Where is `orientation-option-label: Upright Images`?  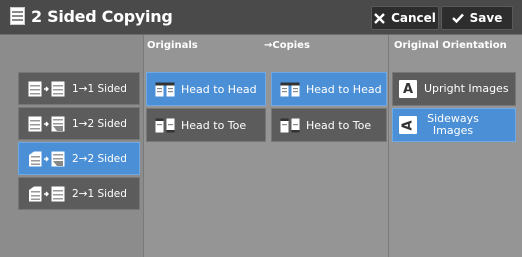
orientation-option-label: Upright Images is located at coordinates (466, 88).